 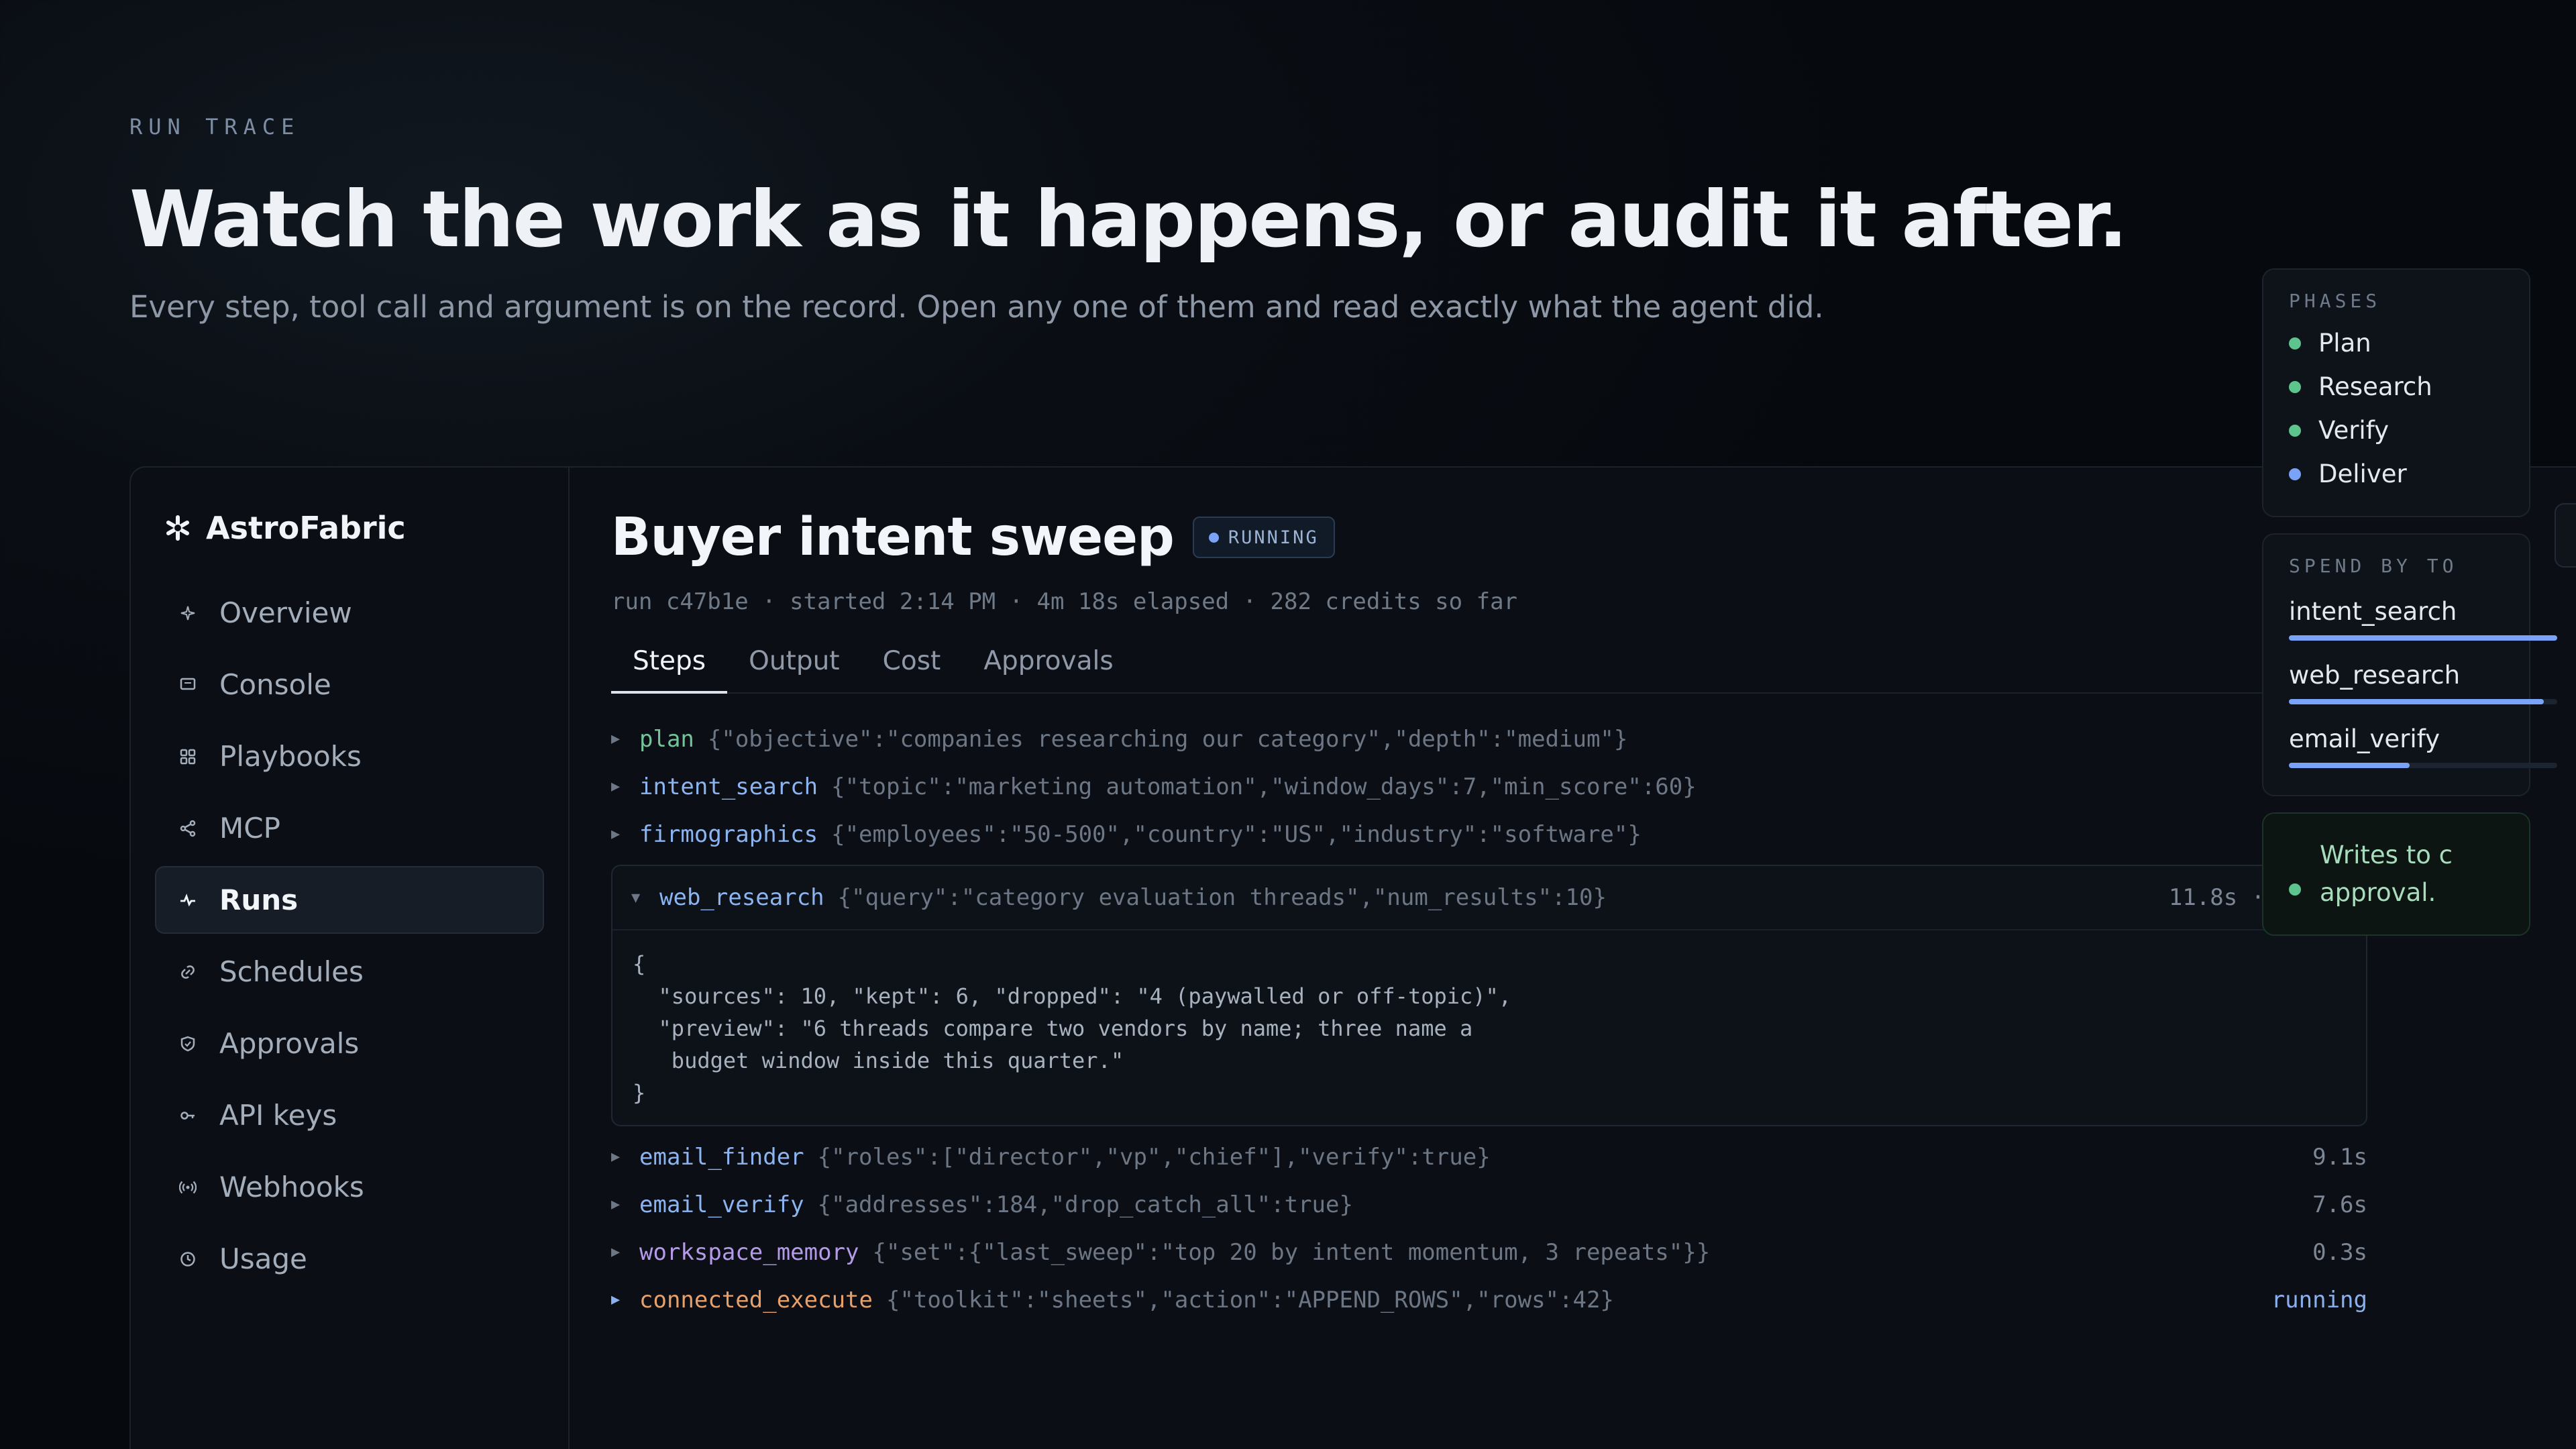 What do you see at coordinates (1085, 1204) in the screenshot?
I see `step-args: {"addresses":184,"drop_catch_all":true}` at bounding box center [1085, 1204].